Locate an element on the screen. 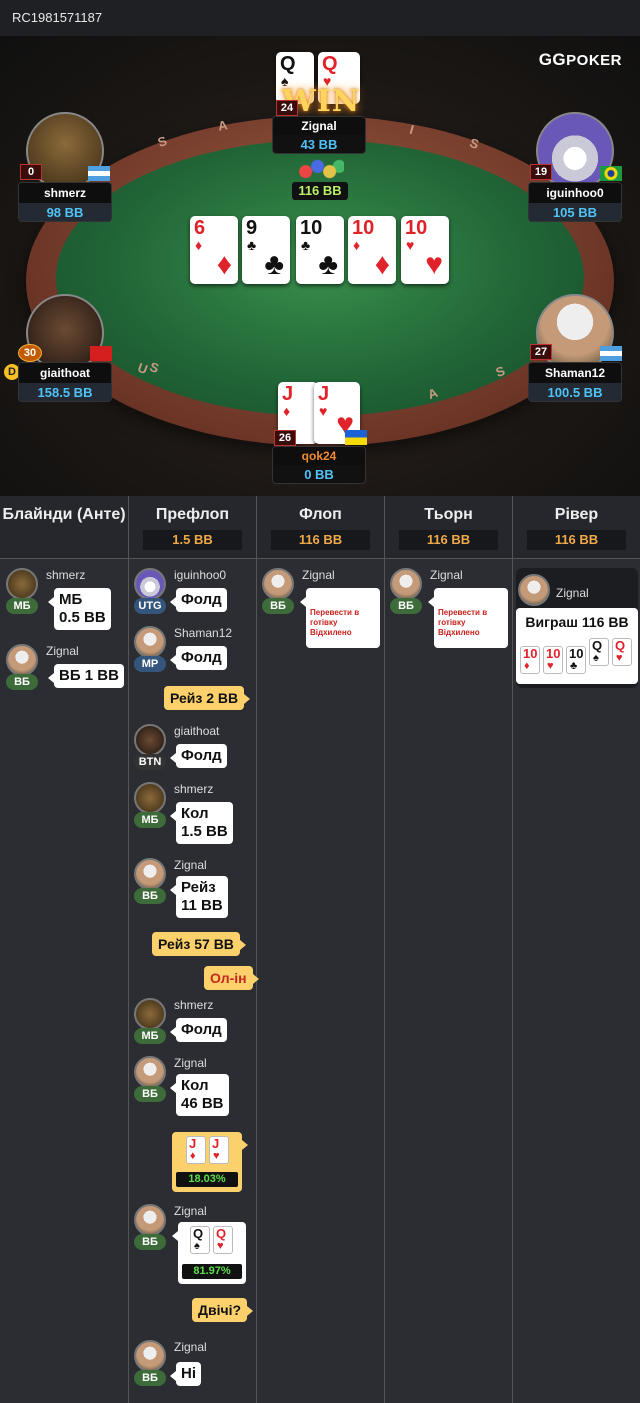 This screenshot has height=1403, width=640. action-entry: МБ shmerz Фолд is located at coordinates (194, 1023).